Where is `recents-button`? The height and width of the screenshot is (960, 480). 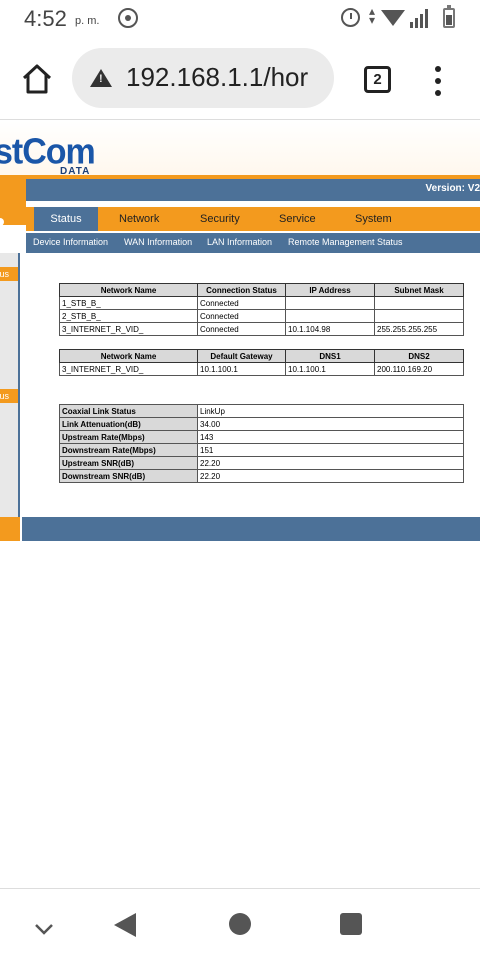 recents-button is located at coordinates (351, 924).